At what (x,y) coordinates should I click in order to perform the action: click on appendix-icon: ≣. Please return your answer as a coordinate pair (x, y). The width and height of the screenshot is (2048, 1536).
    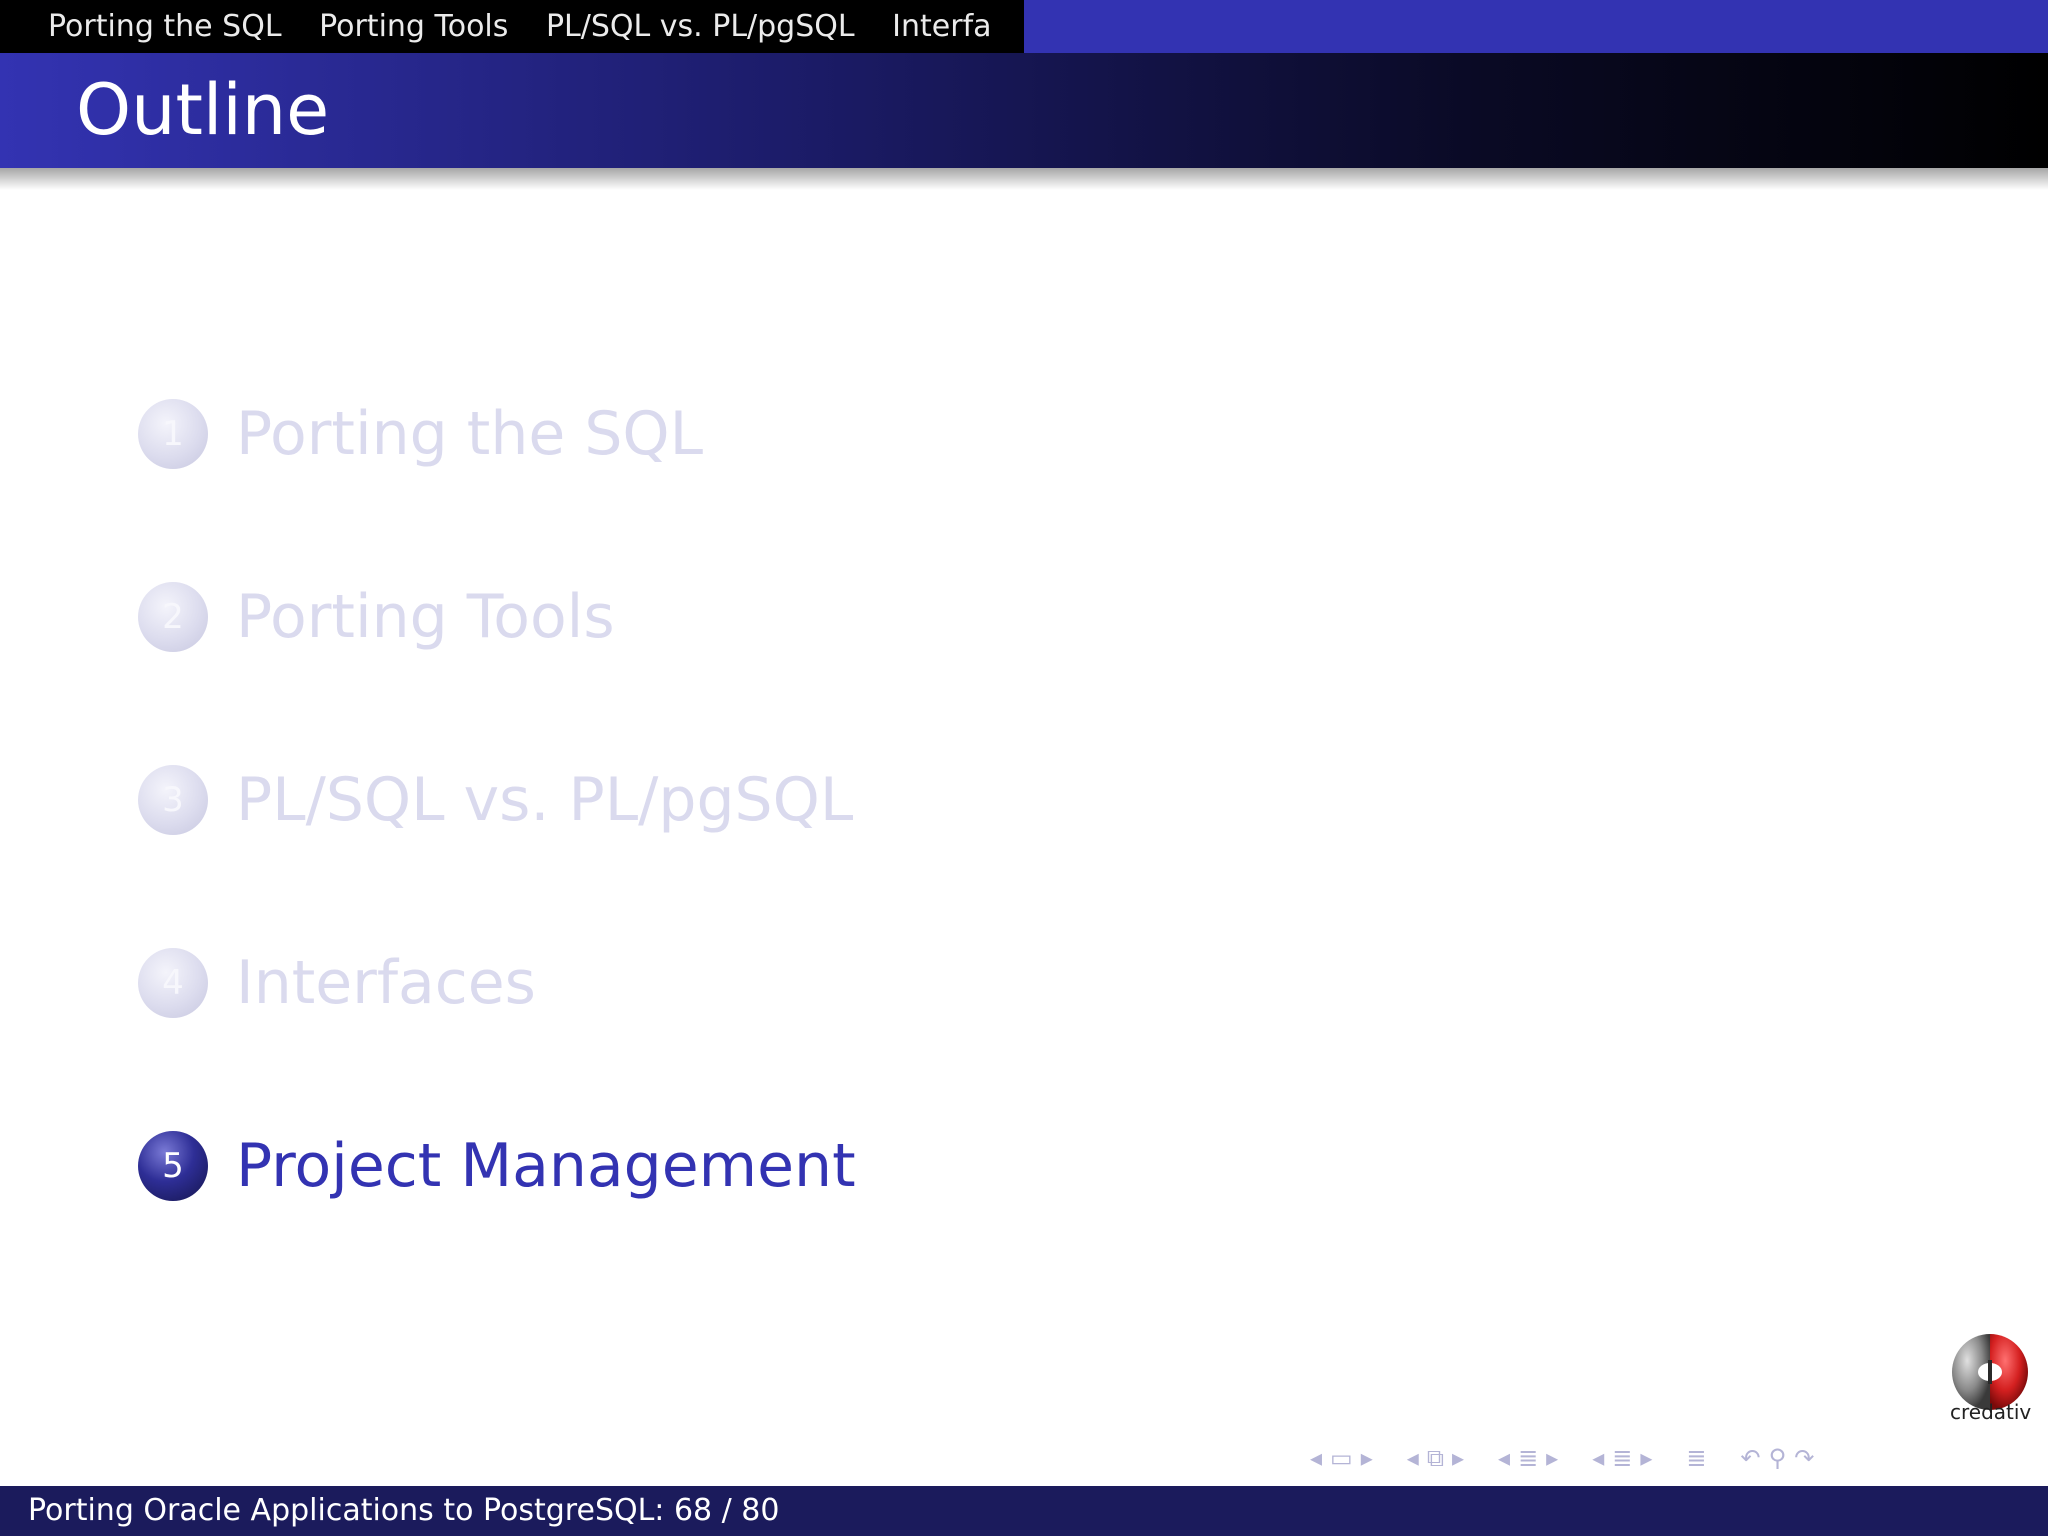
    Looking at the image, I should click on (1696, 1458).